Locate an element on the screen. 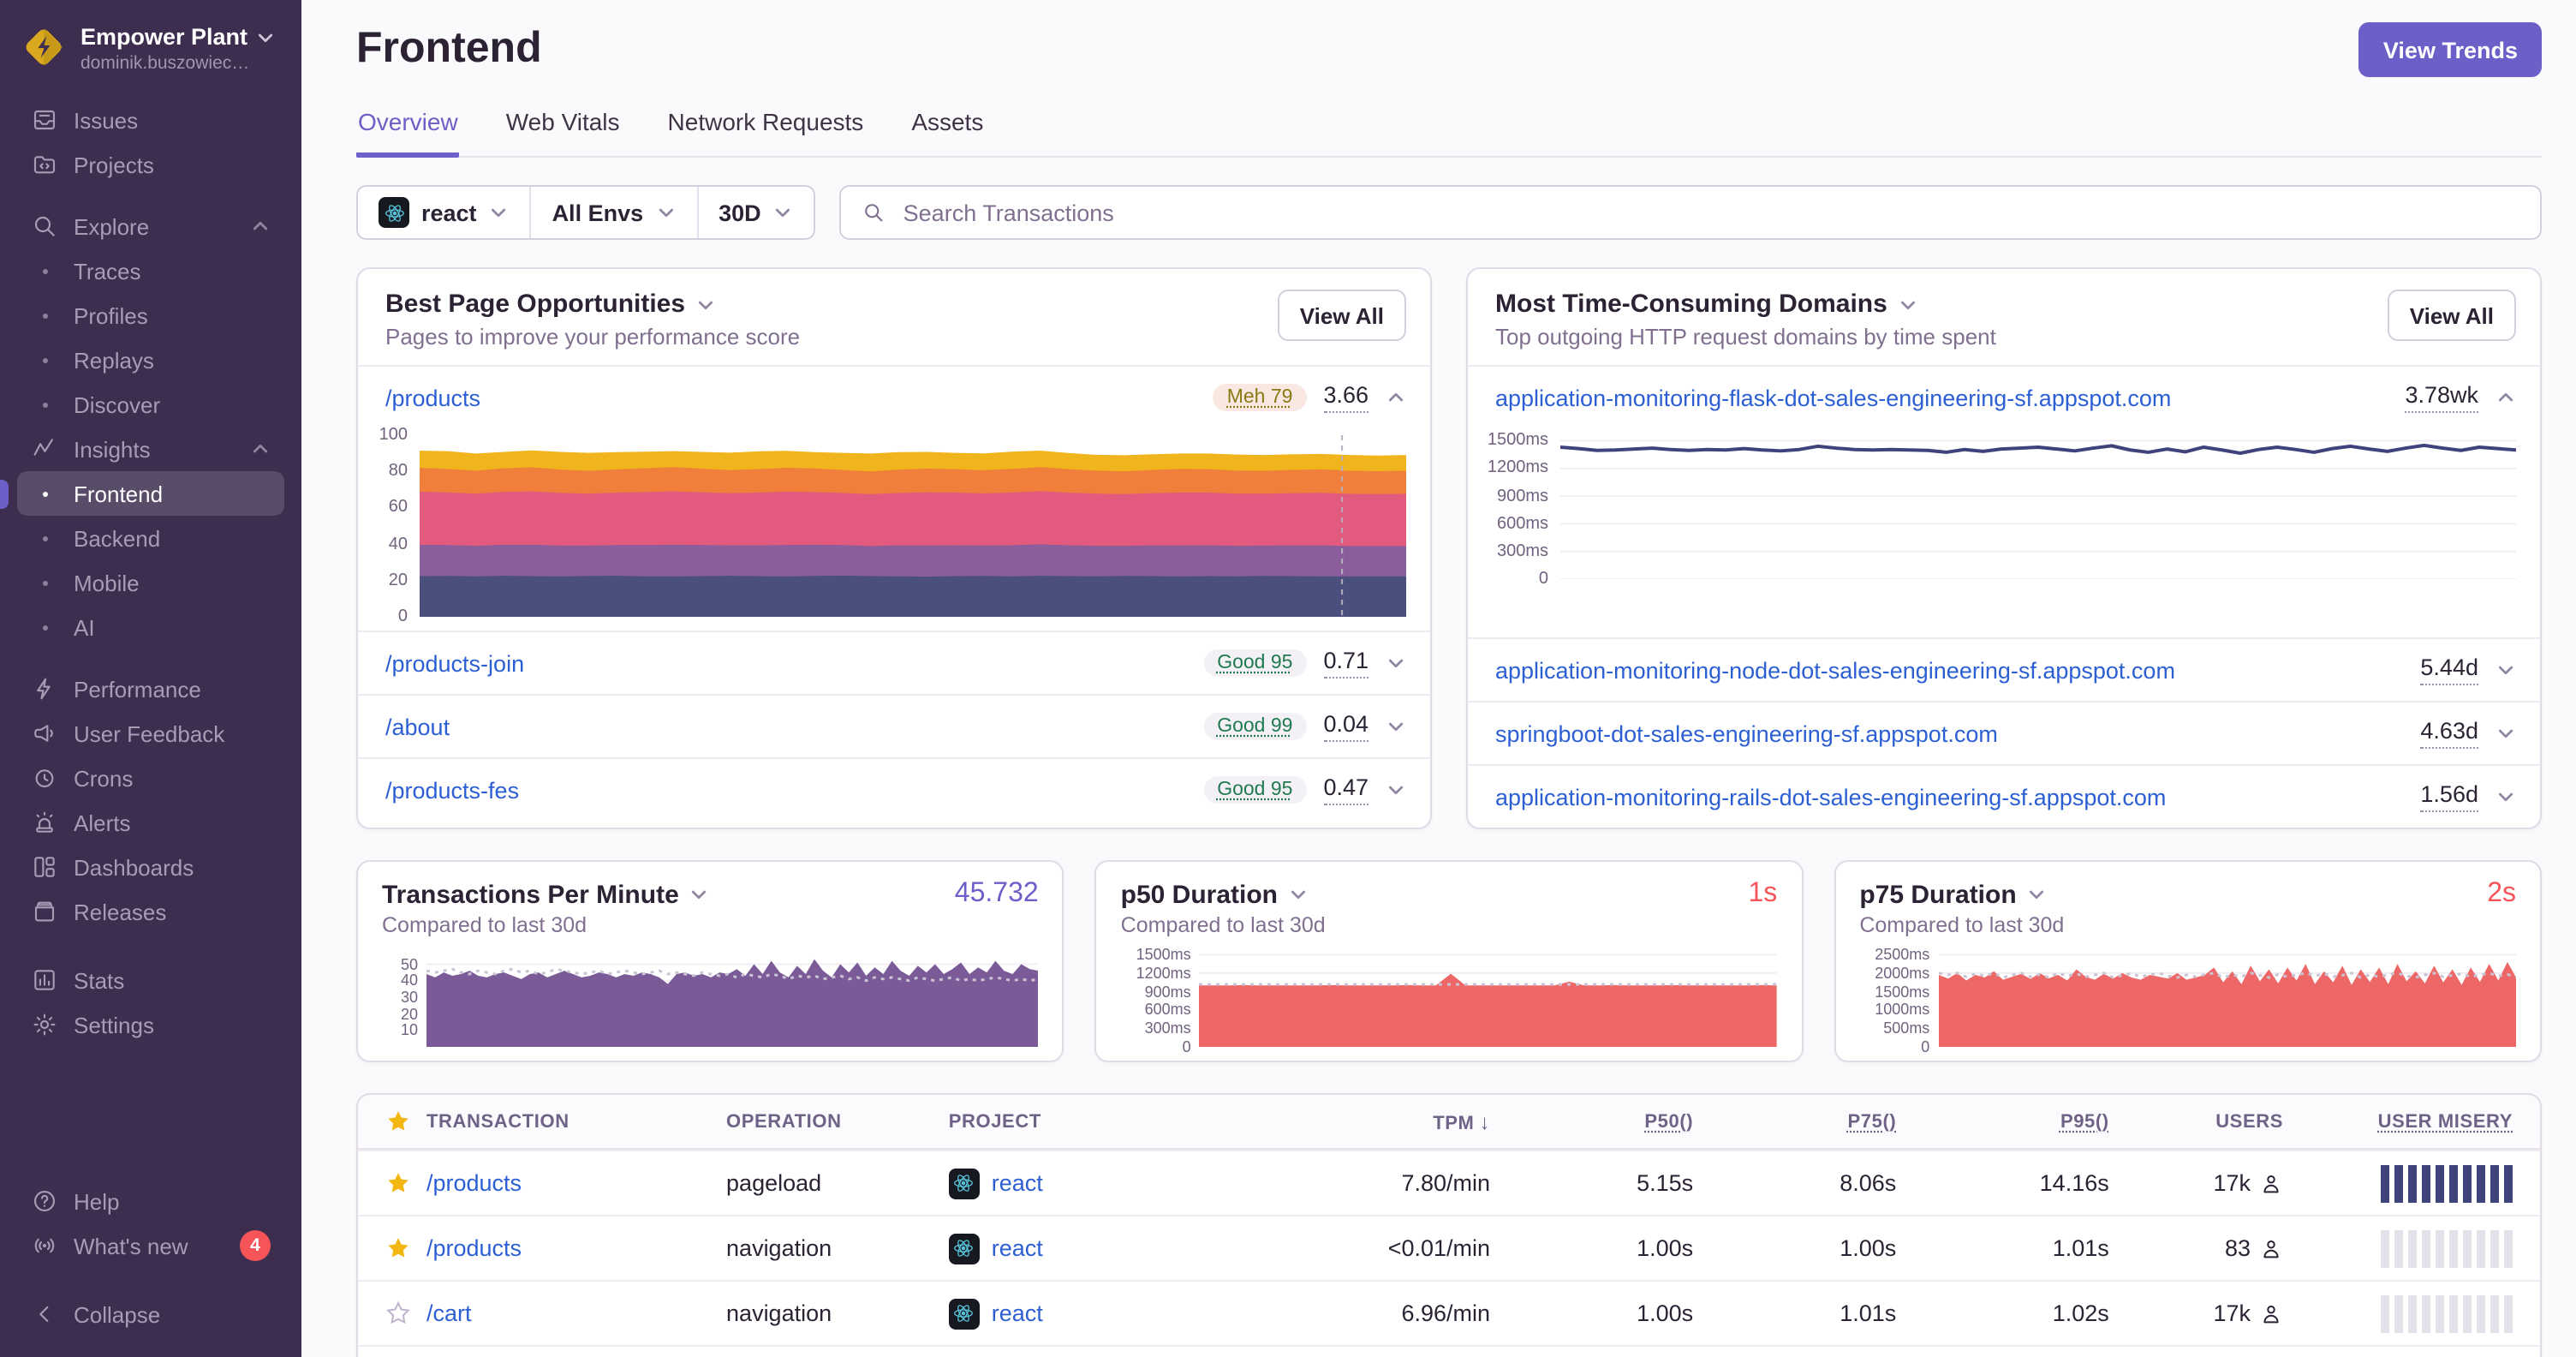  sidebar-item-backend: Backend is located at coordinates (150, 538).